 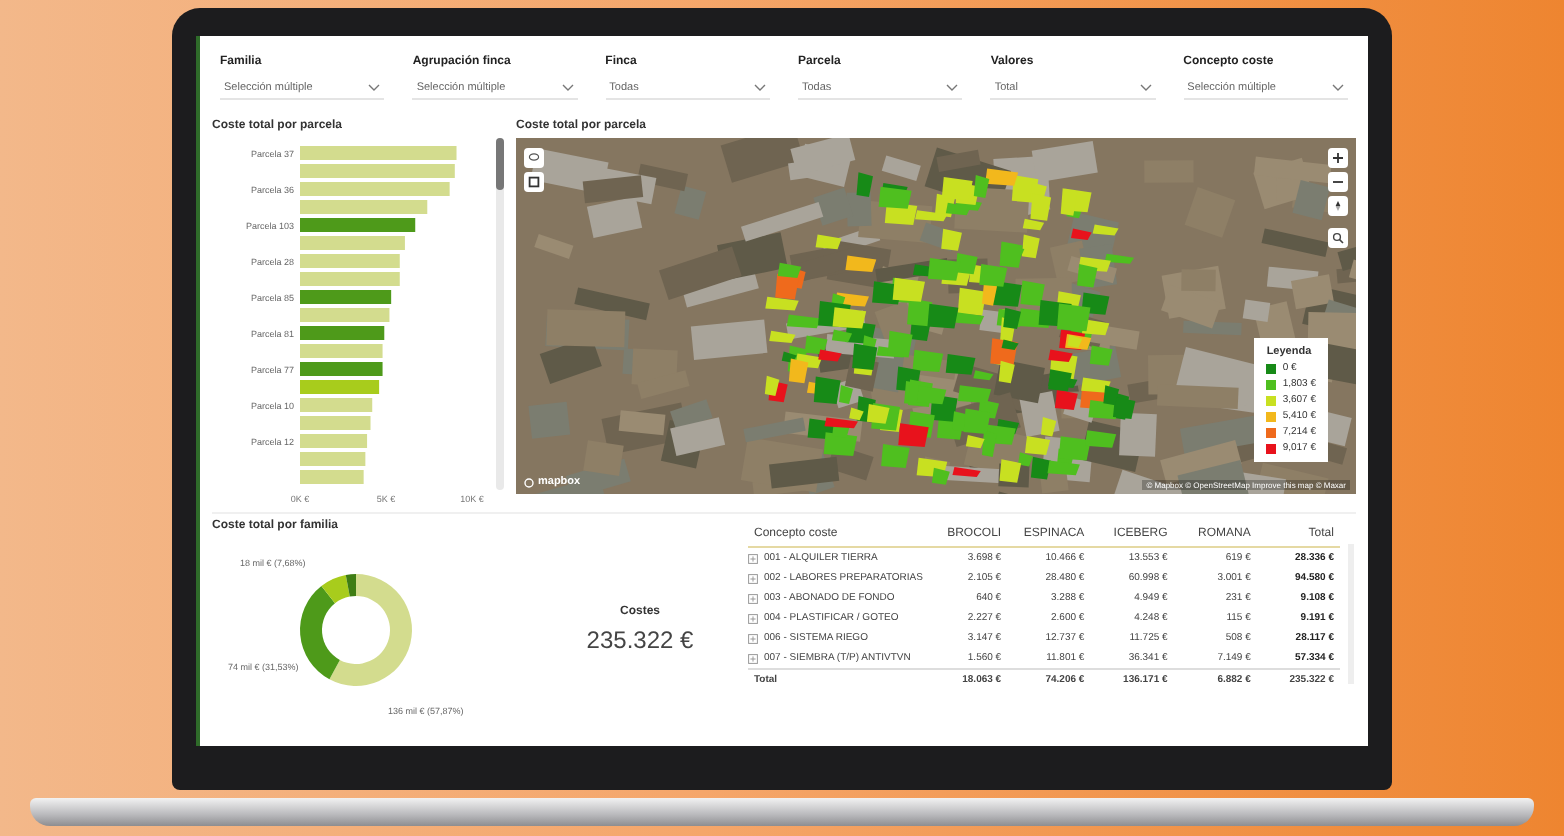 I want to click on zoom-in-icon, so click(x=1338, y=158).